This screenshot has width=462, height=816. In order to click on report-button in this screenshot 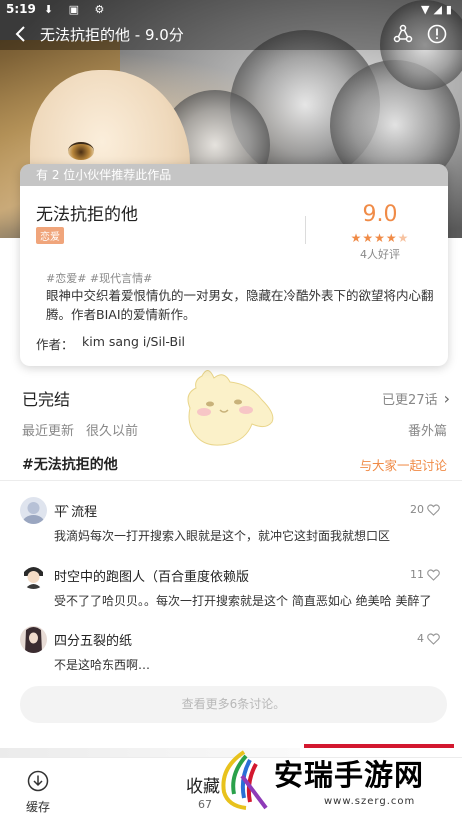, I will do `click(437, 34)`.